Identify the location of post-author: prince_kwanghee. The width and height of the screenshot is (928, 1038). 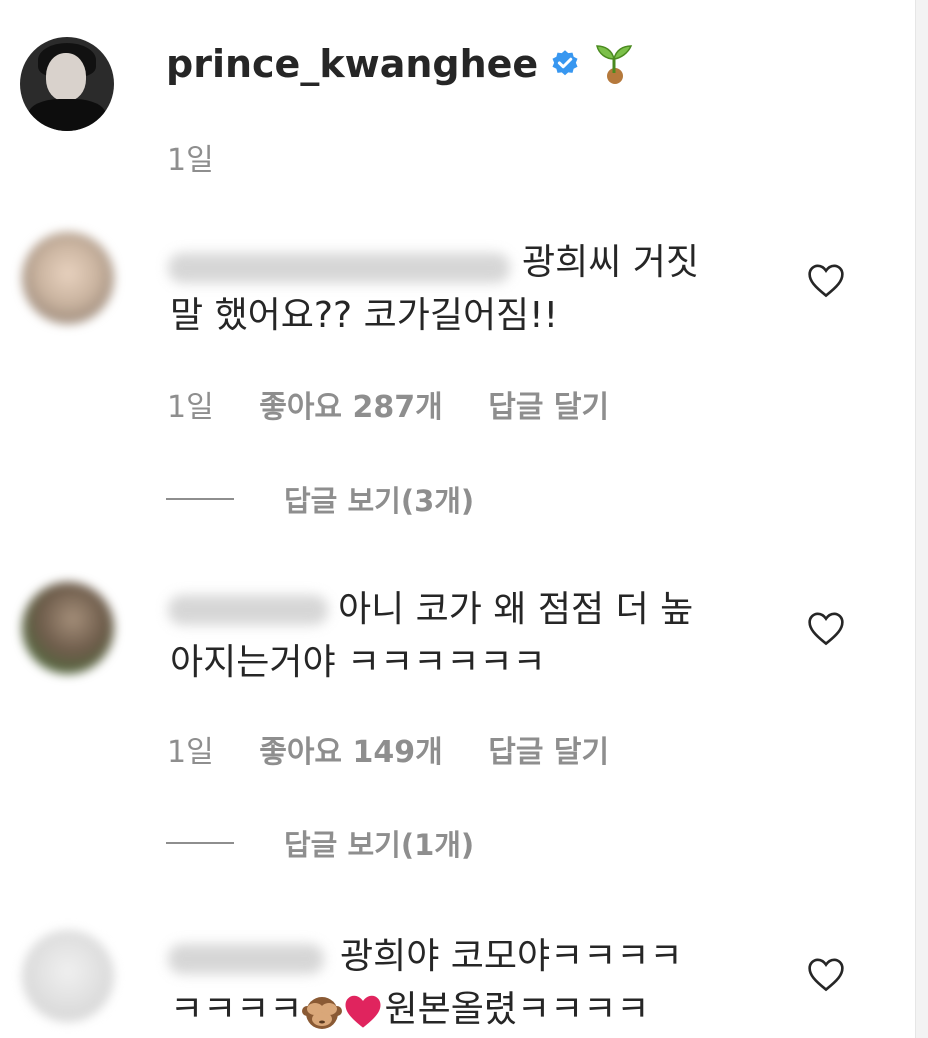
(400, 64).